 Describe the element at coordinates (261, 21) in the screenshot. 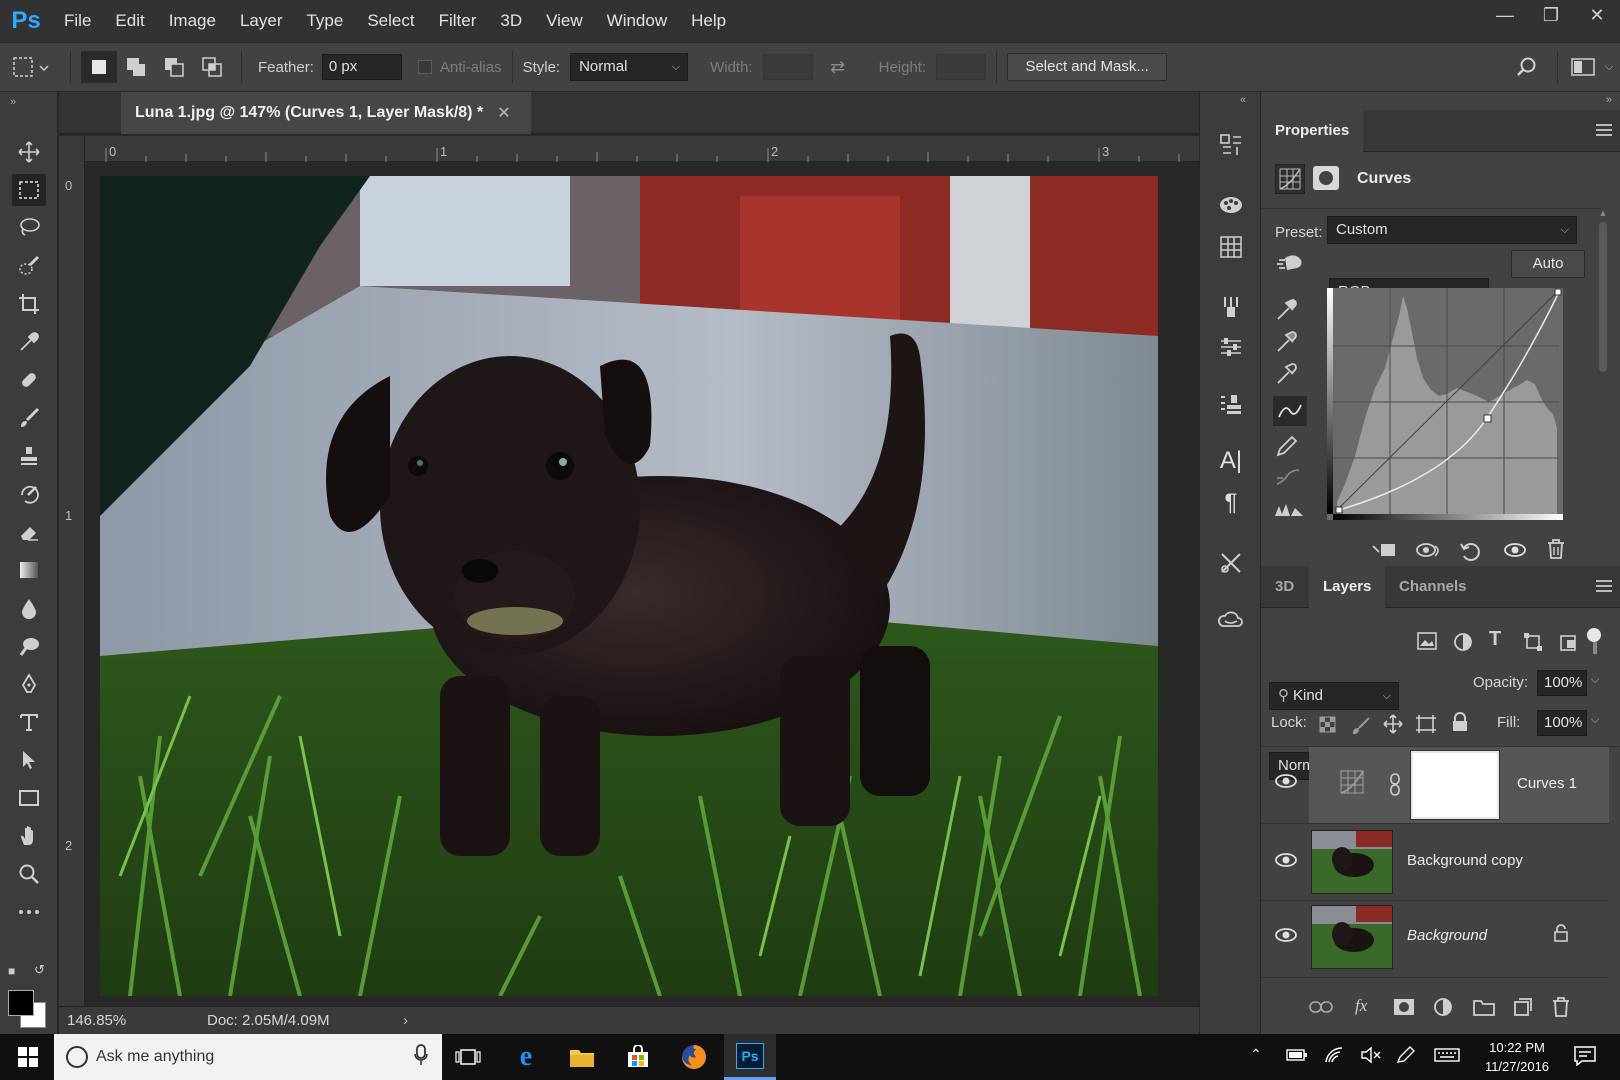

I see `menu-layer: Layer` at that location.